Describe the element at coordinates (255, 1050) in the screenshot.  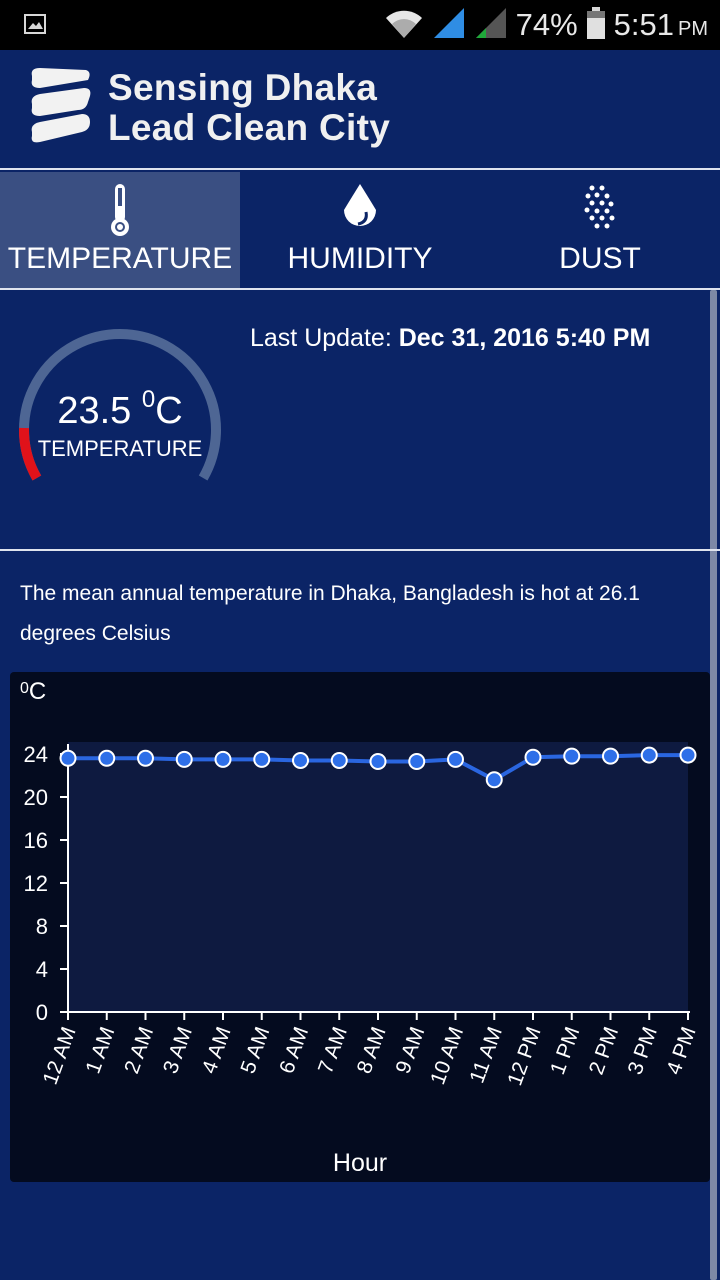
I see `x-tick-label: 5 AM` at that location.